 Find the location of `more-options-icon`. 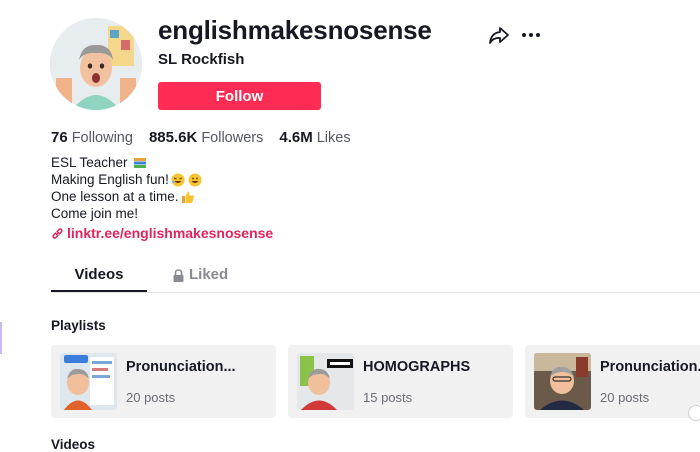

more-options-icon is located at coordinates (531, 35).